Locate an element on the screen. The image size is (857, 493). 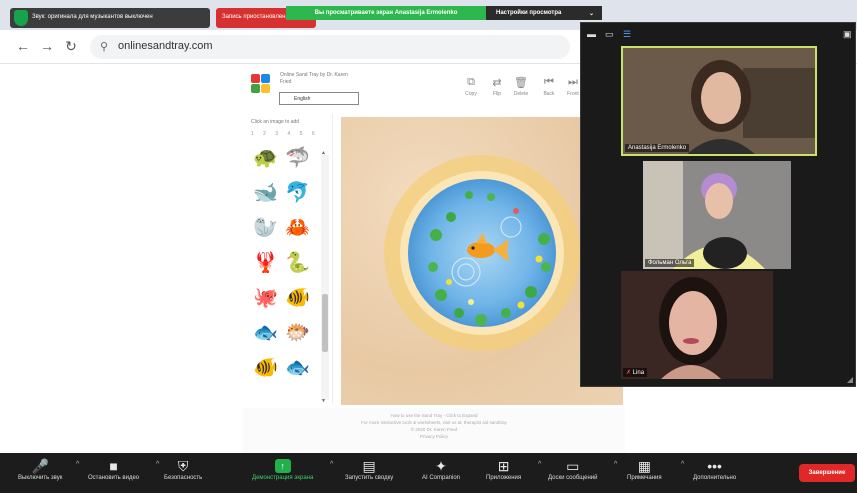
figure-item: 🦀 is located at coordinates (297, 228).